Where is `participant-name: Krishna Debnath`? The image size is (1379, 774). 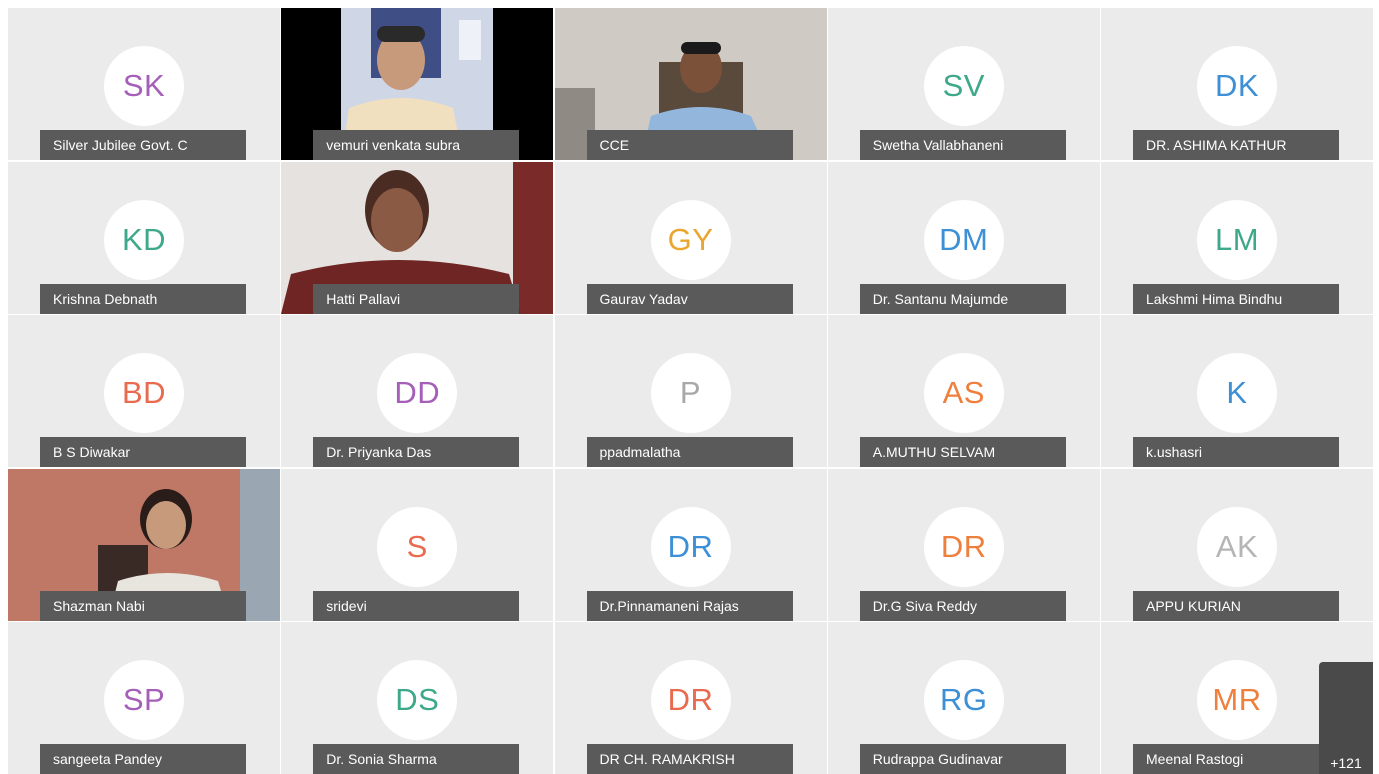
participant-name: Krishna Debnath is located at coordinates (143, 298).